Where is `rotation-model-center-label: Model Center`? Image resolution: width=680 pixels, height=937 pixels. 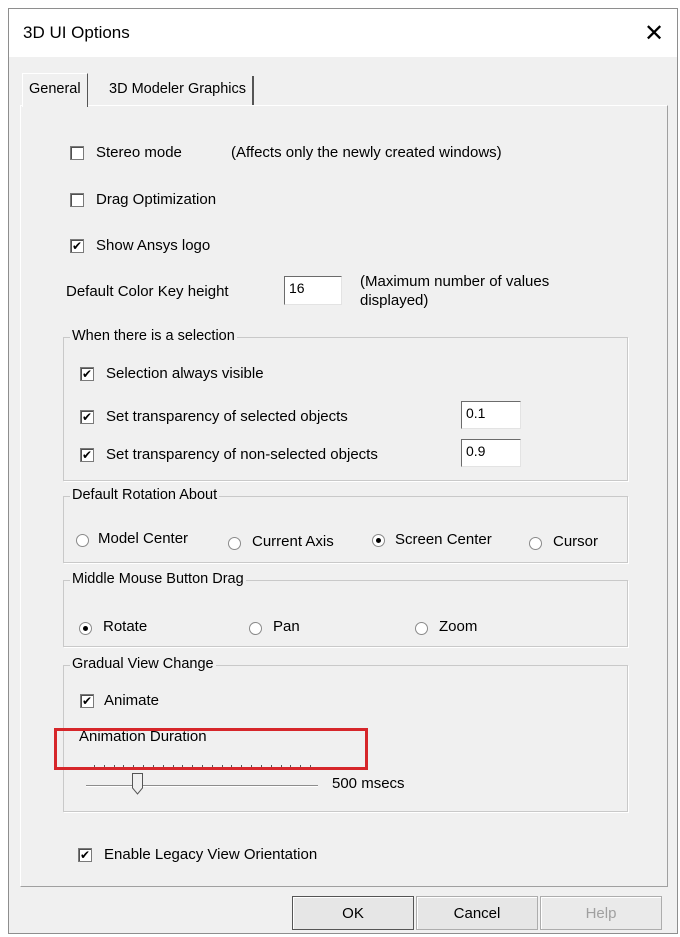
rotation-model-center-label: Model Center is located at coordinates (143, 538).